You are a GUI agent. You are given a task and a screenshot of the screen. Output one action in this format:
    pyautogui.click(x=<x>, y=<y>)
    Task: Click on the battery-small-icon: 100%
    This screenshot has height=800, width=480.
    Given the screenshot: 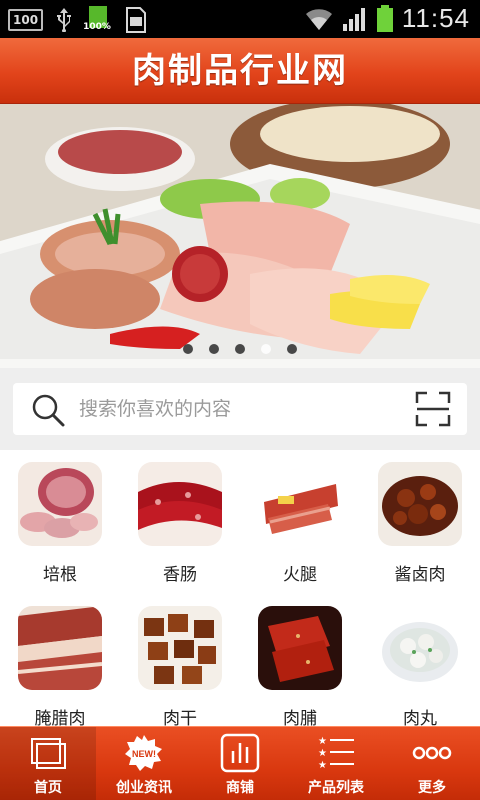 What is the action you would take?
    pyautogui.click(x=97, y=19)
    